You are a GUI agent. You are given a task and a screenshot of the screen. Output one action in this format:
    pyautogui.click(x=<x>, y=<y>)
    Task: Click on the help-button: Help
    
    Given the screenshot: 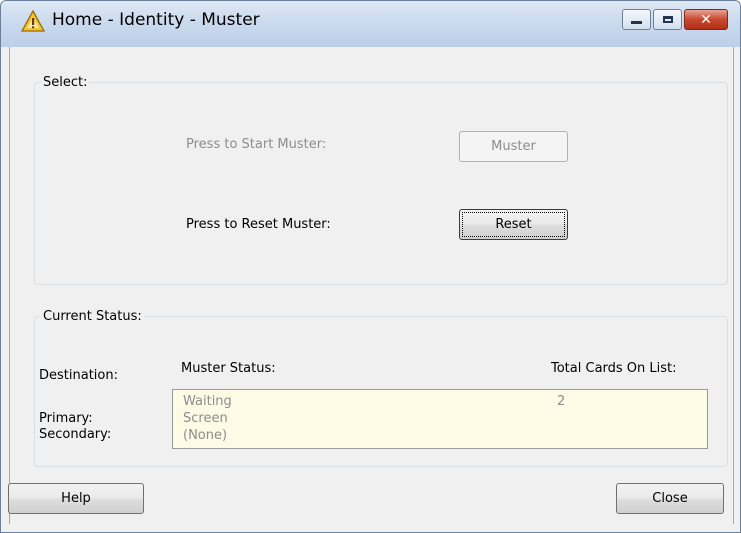 What is the action you would take?
    pyautogui.click(x=76, y=498)
    